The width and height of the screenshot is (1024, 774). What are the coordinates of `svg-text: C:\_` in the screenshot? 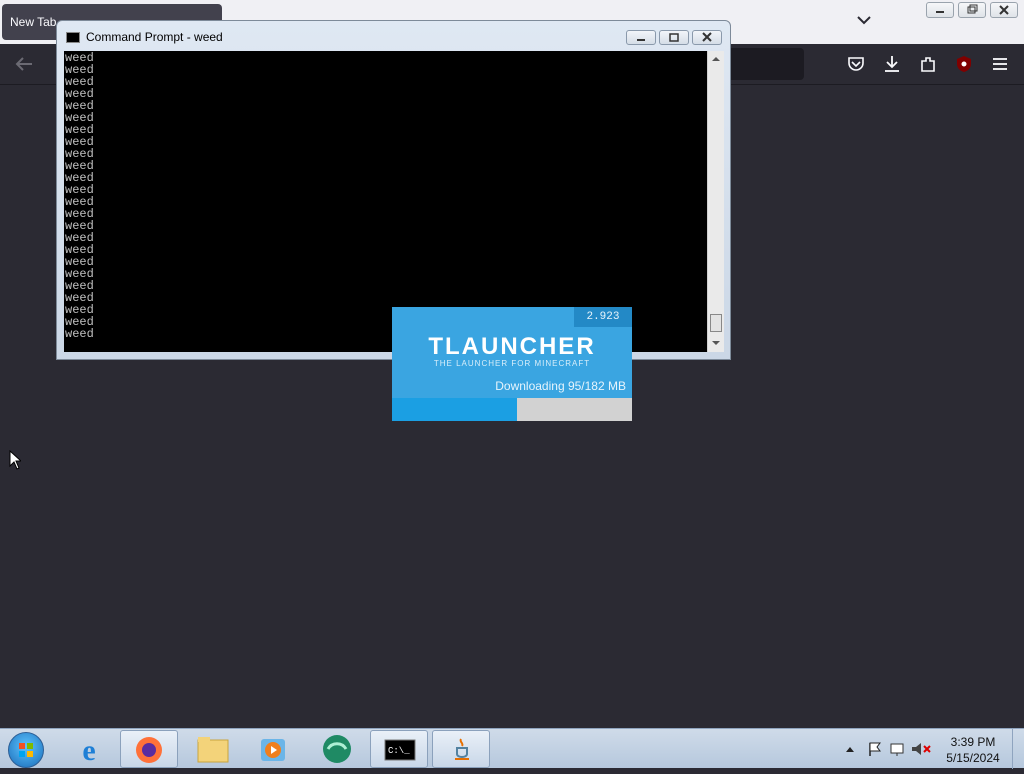 It's located at (399, 751).